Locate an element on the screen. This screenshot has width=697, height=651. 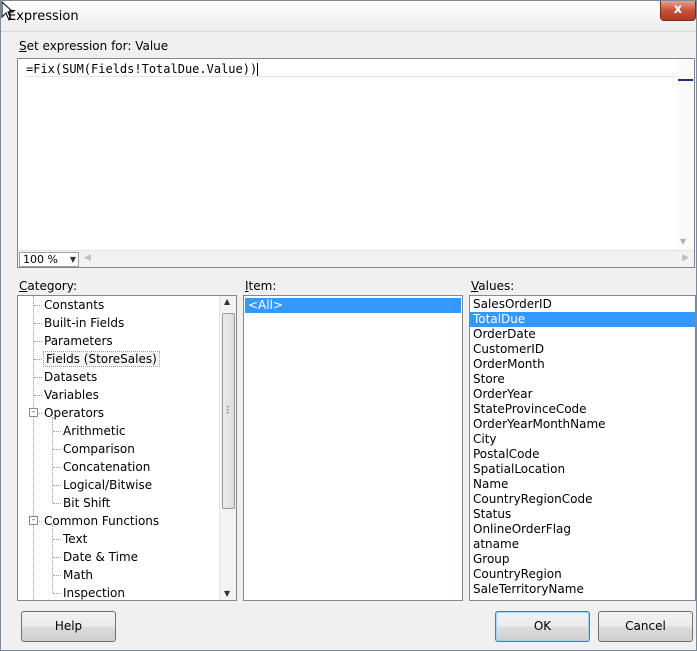
category-item-label: Bit Shift is located at coordinates (87, 503).